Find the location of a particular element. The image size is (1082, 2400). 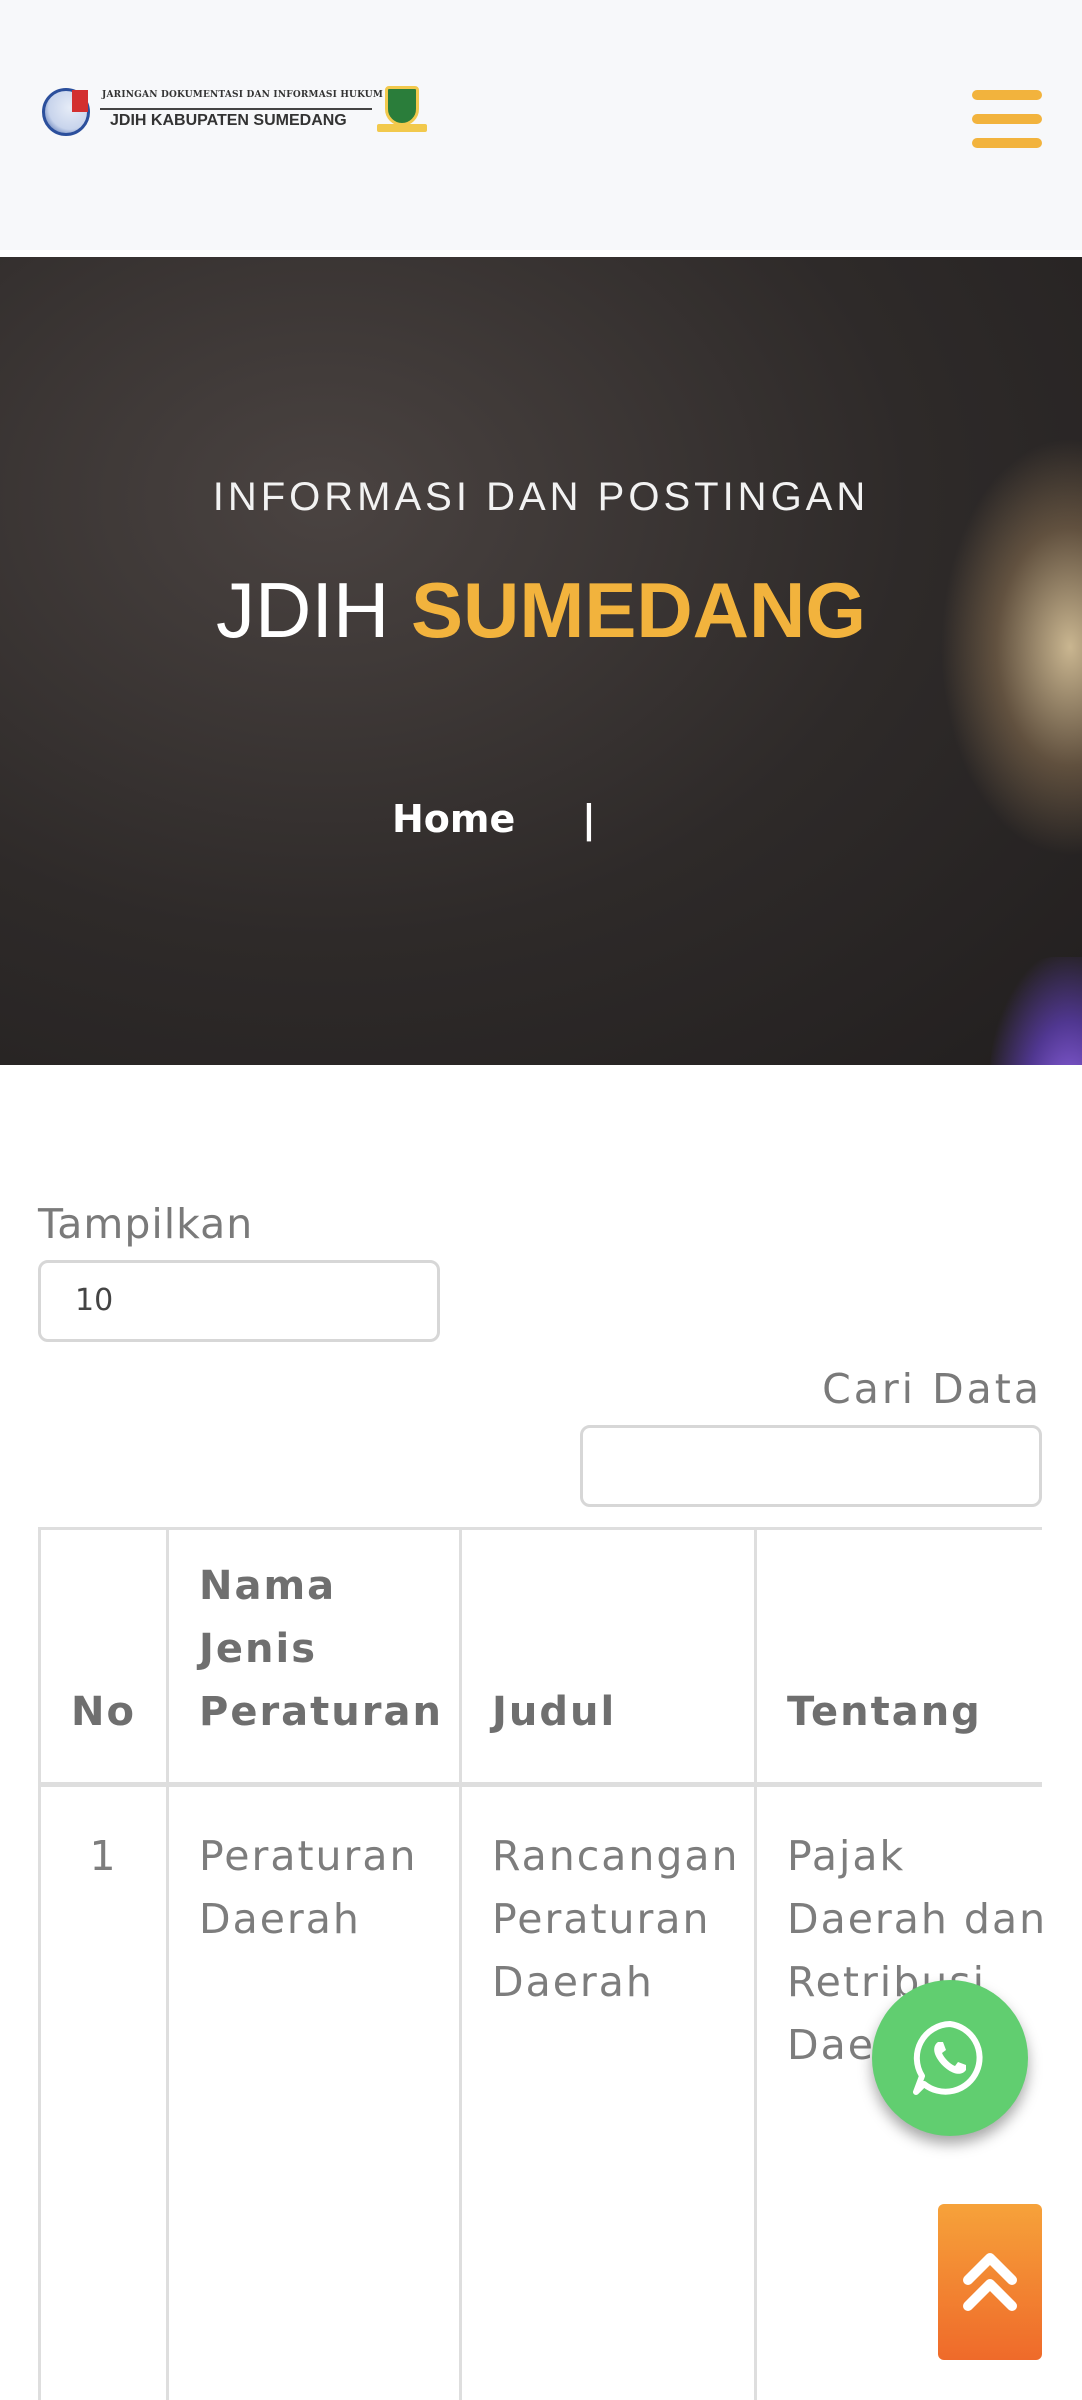

column-header-judul: Judul is located at coordinates (608, 1656).